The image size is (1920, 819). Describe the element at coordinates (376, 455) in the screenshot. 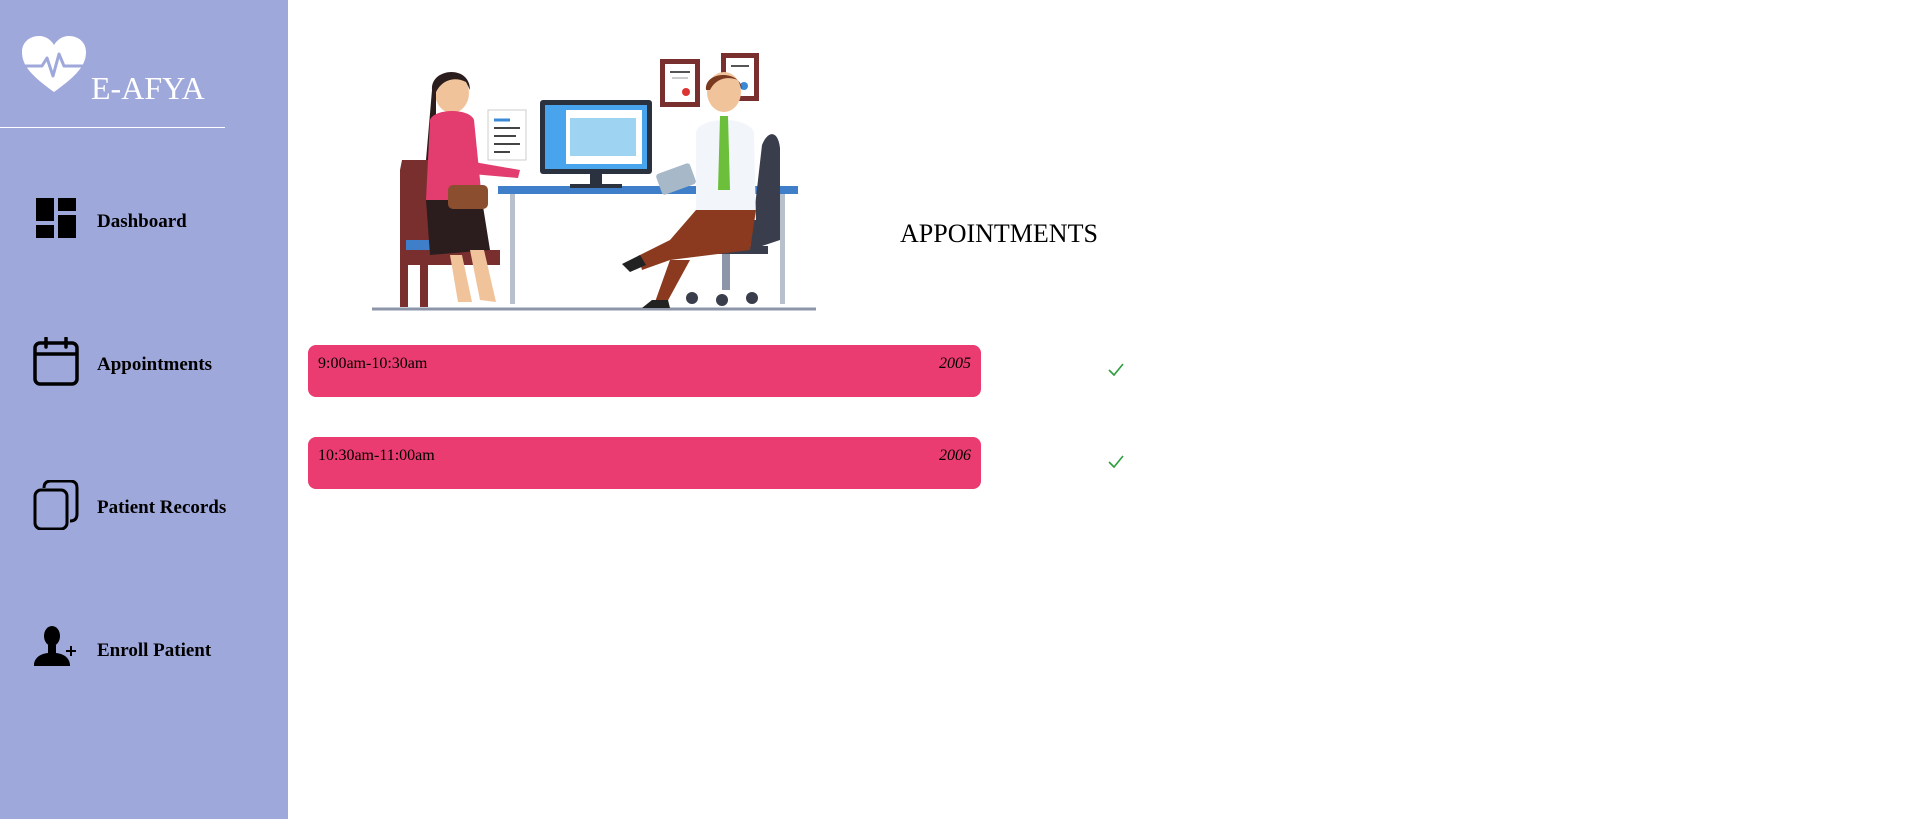

I see `appointment-time: 10:30am-11:00am` at that location.